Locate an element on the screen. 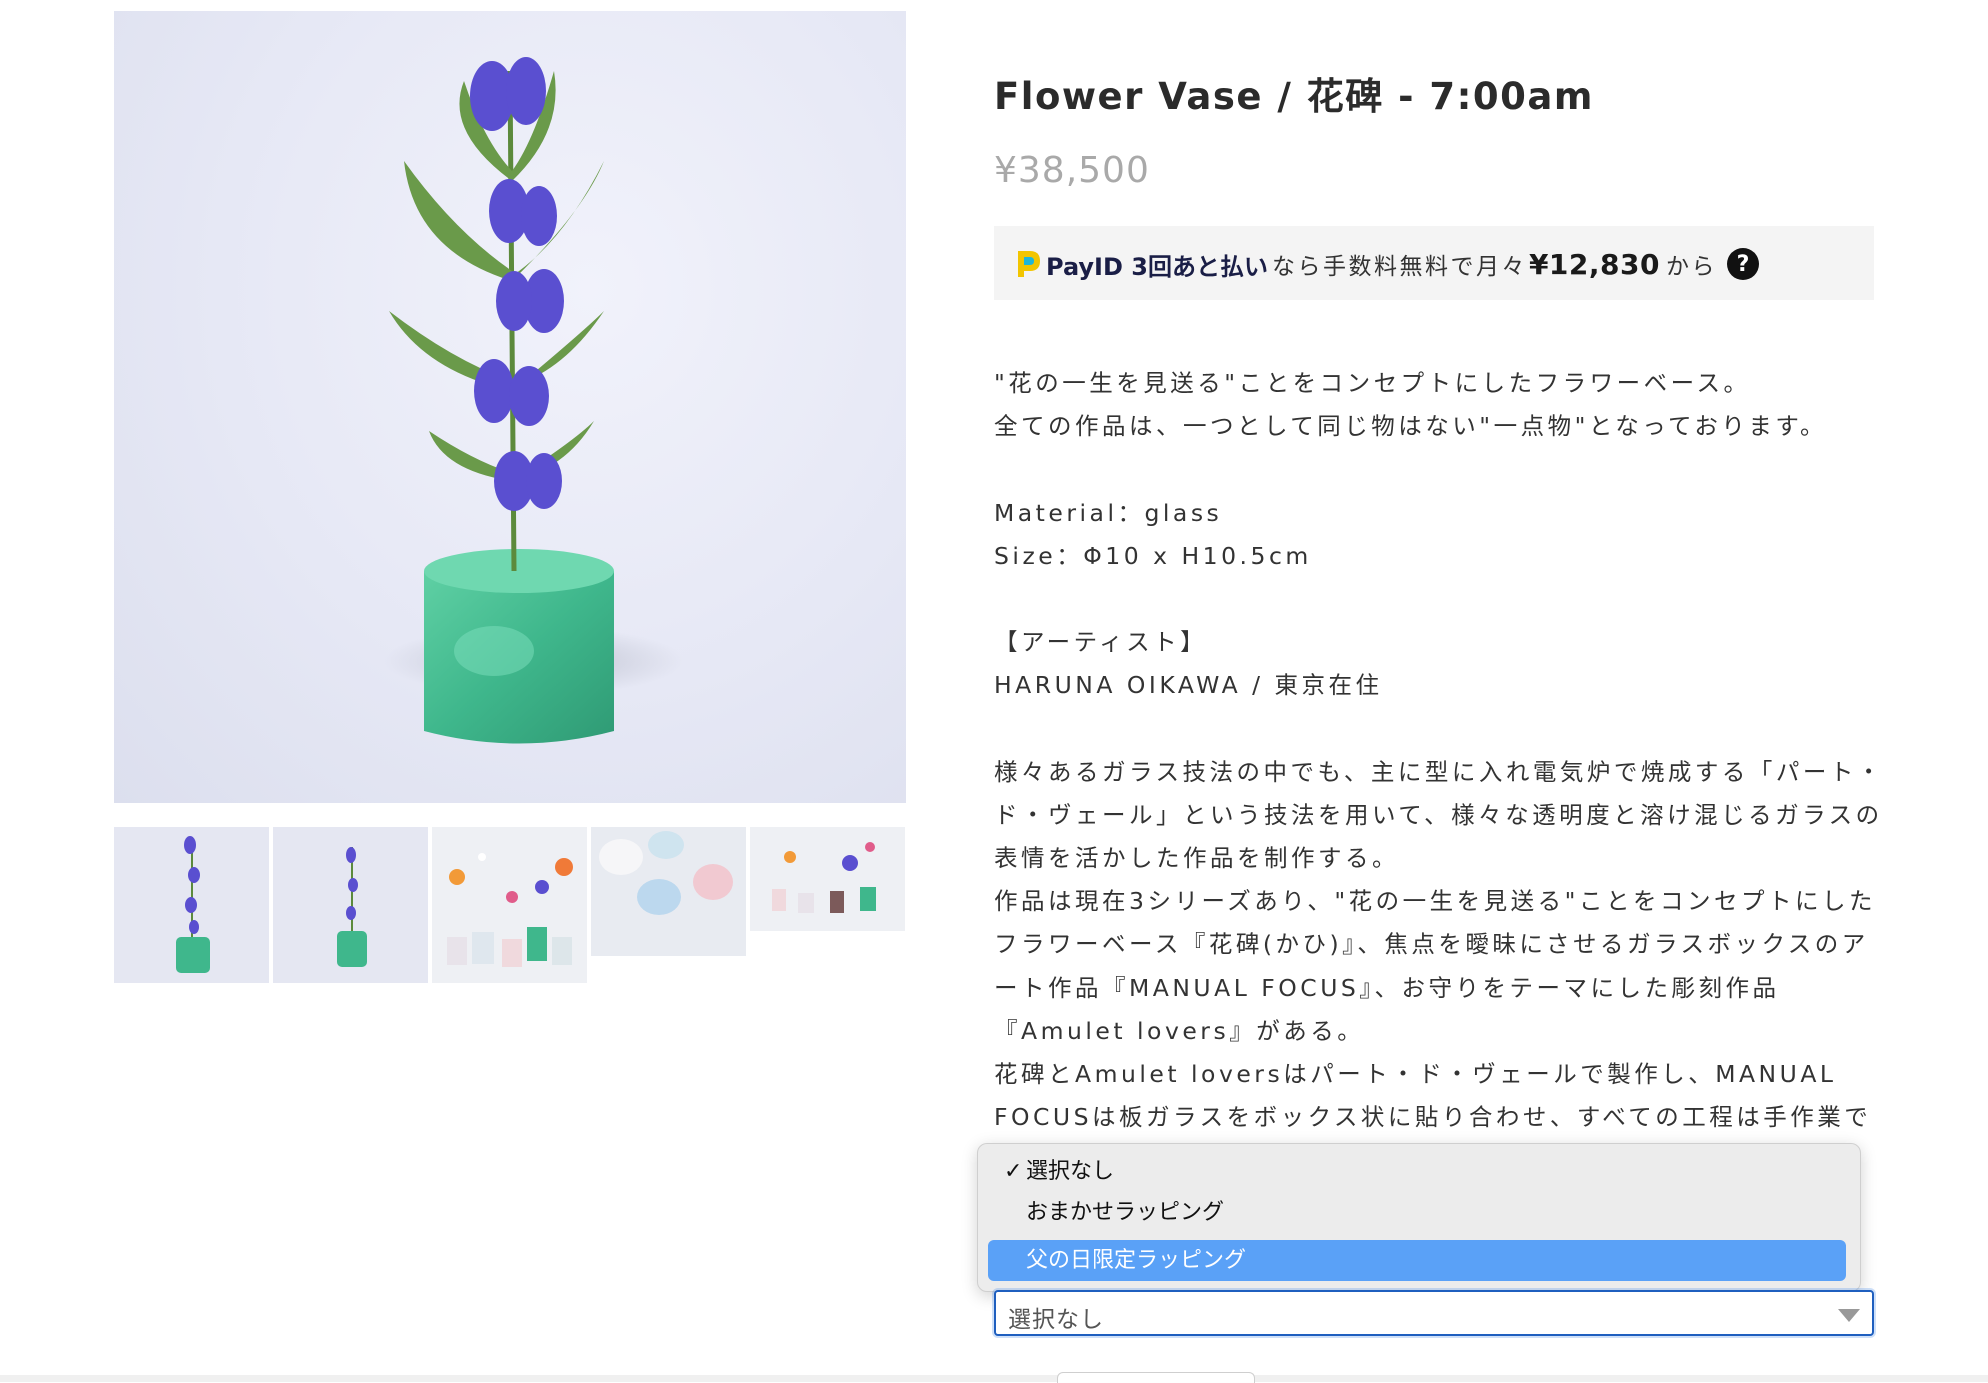 This screenshot has width=1988, height=1383. payid-text-after: から is located at coordinates (1691, 267).